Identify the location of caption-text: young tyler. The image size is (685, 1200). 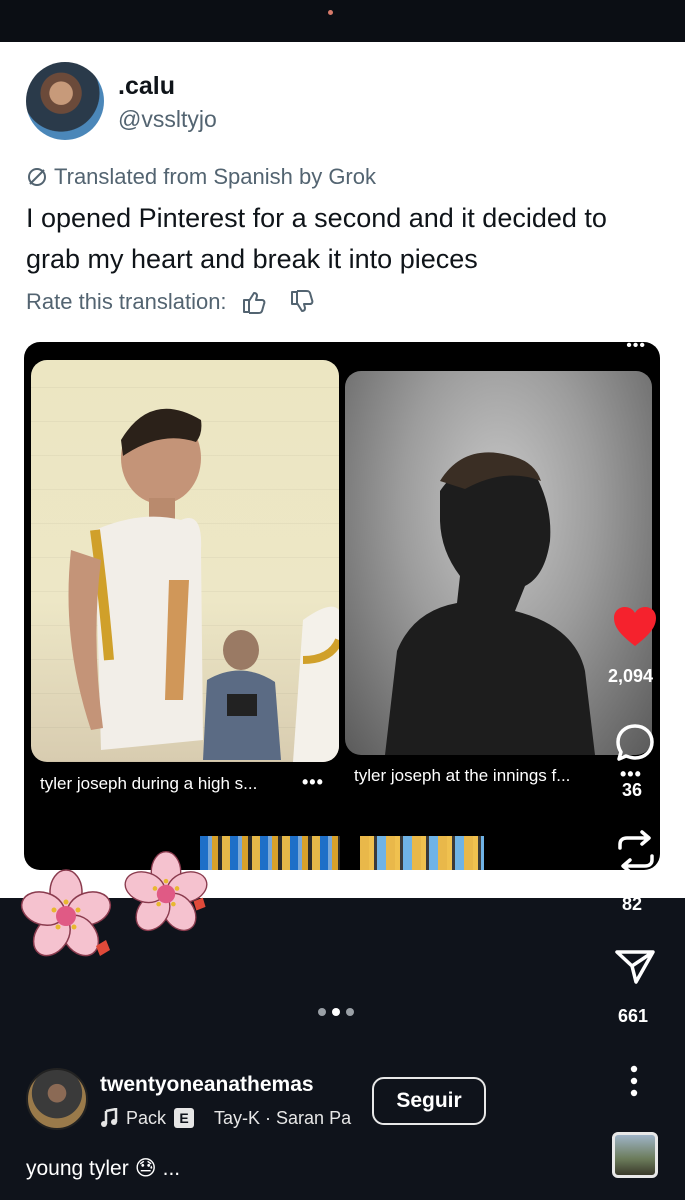
(77, 1168).